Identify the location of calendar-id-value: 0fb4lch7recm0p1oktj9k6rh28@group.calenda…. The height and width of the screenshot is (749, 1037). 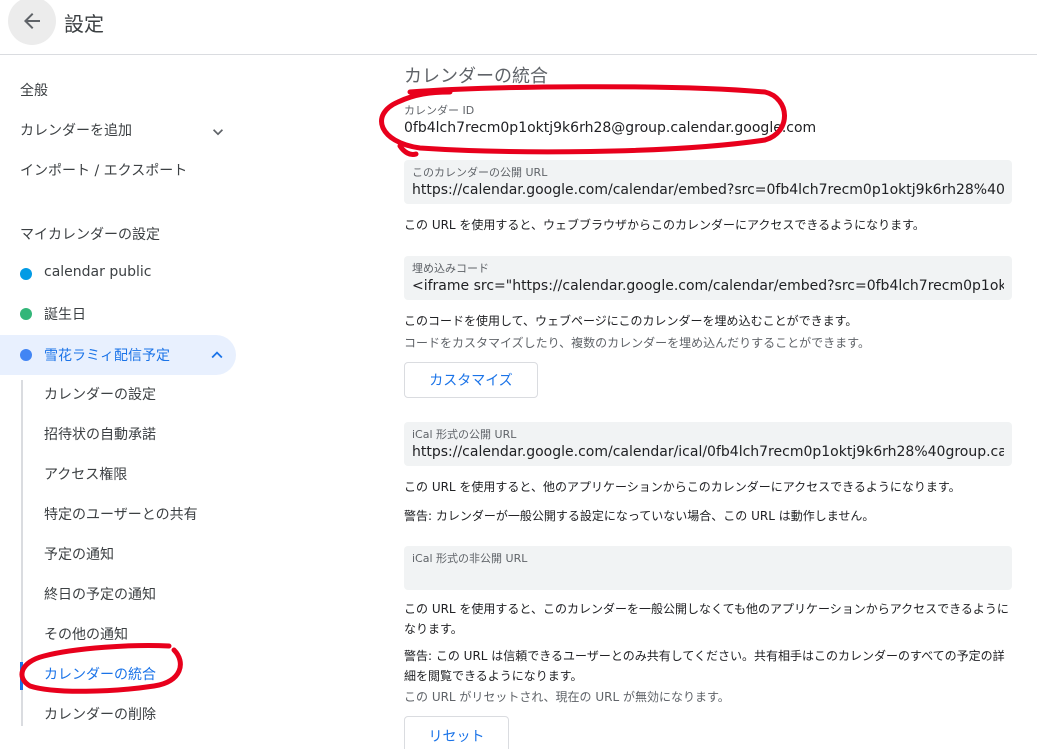
(610, 128).